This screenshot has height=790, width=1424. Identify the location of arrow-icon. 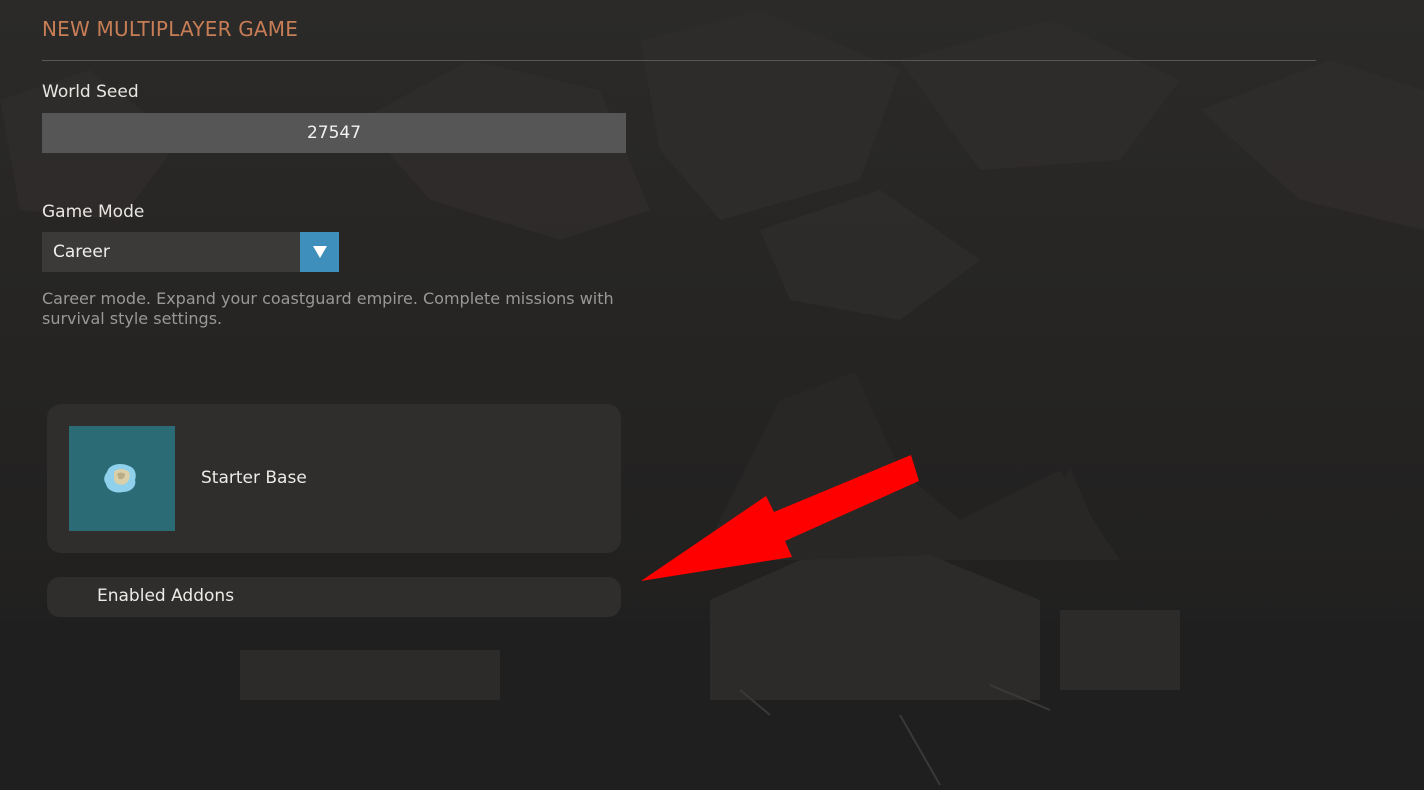
(780, 518).